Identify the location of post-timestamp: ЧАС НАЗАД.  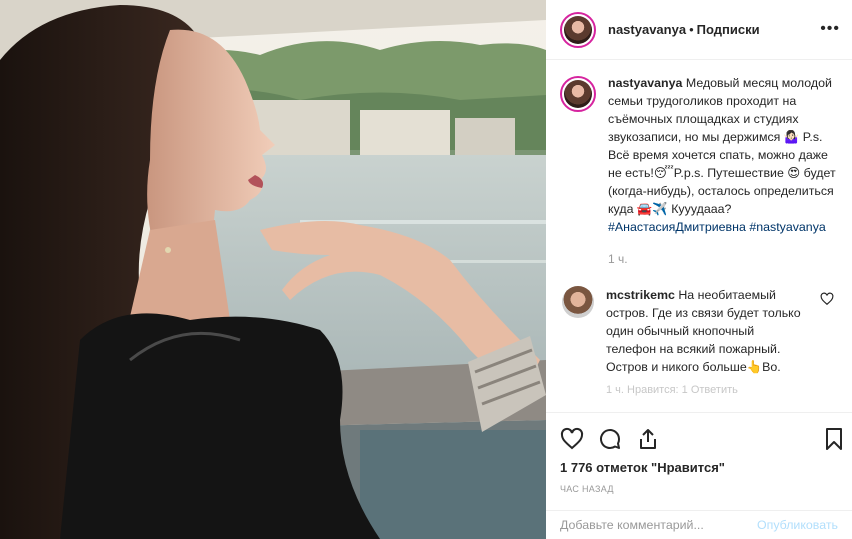
(587, 489).